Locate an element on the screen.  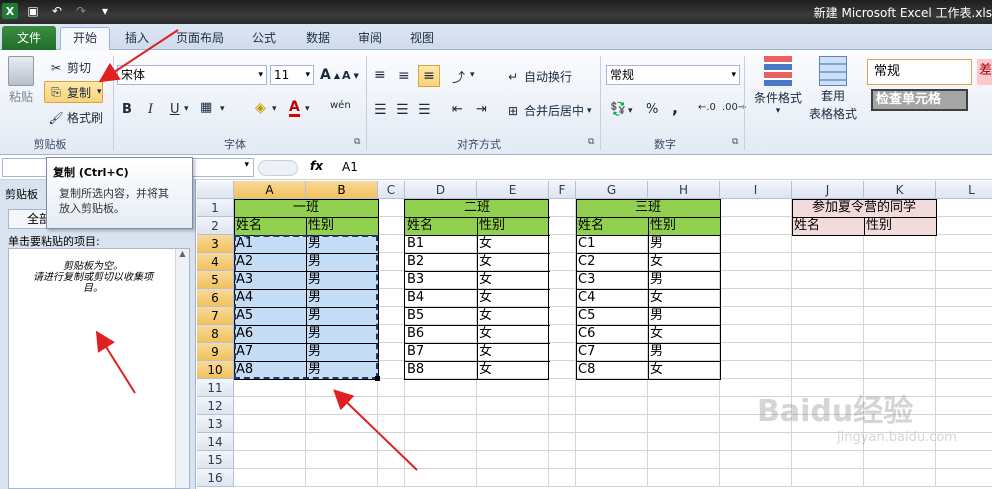
phonetic-icon: wén is located at coordinates (340, 105).